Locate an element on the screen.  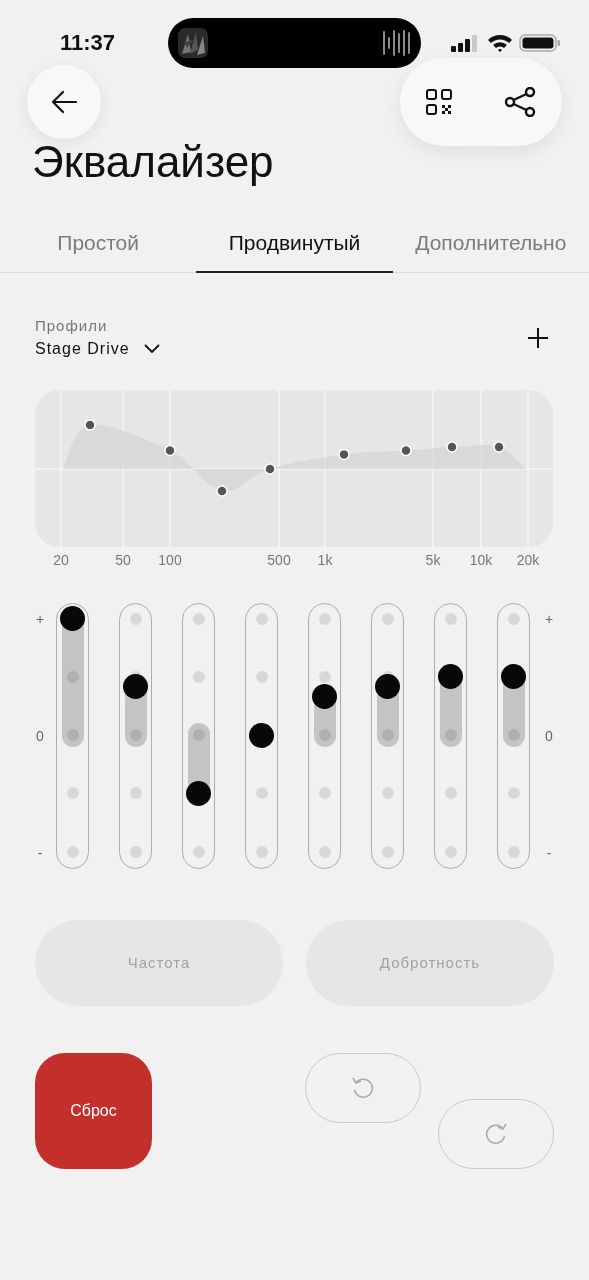
qr-code-icon is located at coordinates (439, 102).